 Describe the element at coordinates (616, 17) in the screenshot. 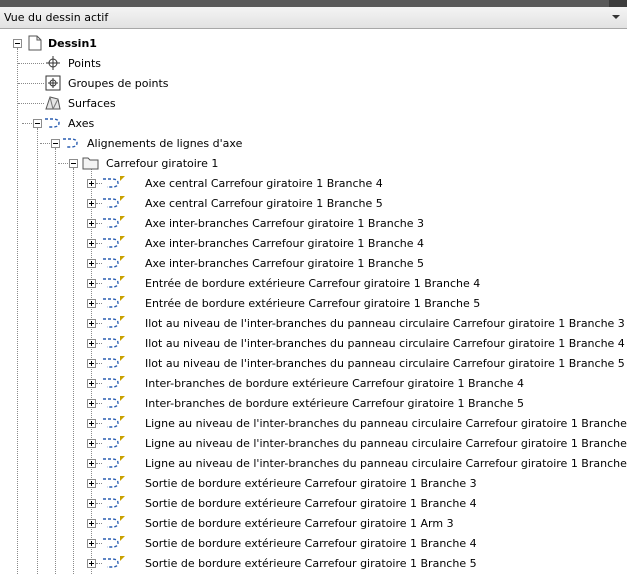

I see `chevron-down-icon` at that location.